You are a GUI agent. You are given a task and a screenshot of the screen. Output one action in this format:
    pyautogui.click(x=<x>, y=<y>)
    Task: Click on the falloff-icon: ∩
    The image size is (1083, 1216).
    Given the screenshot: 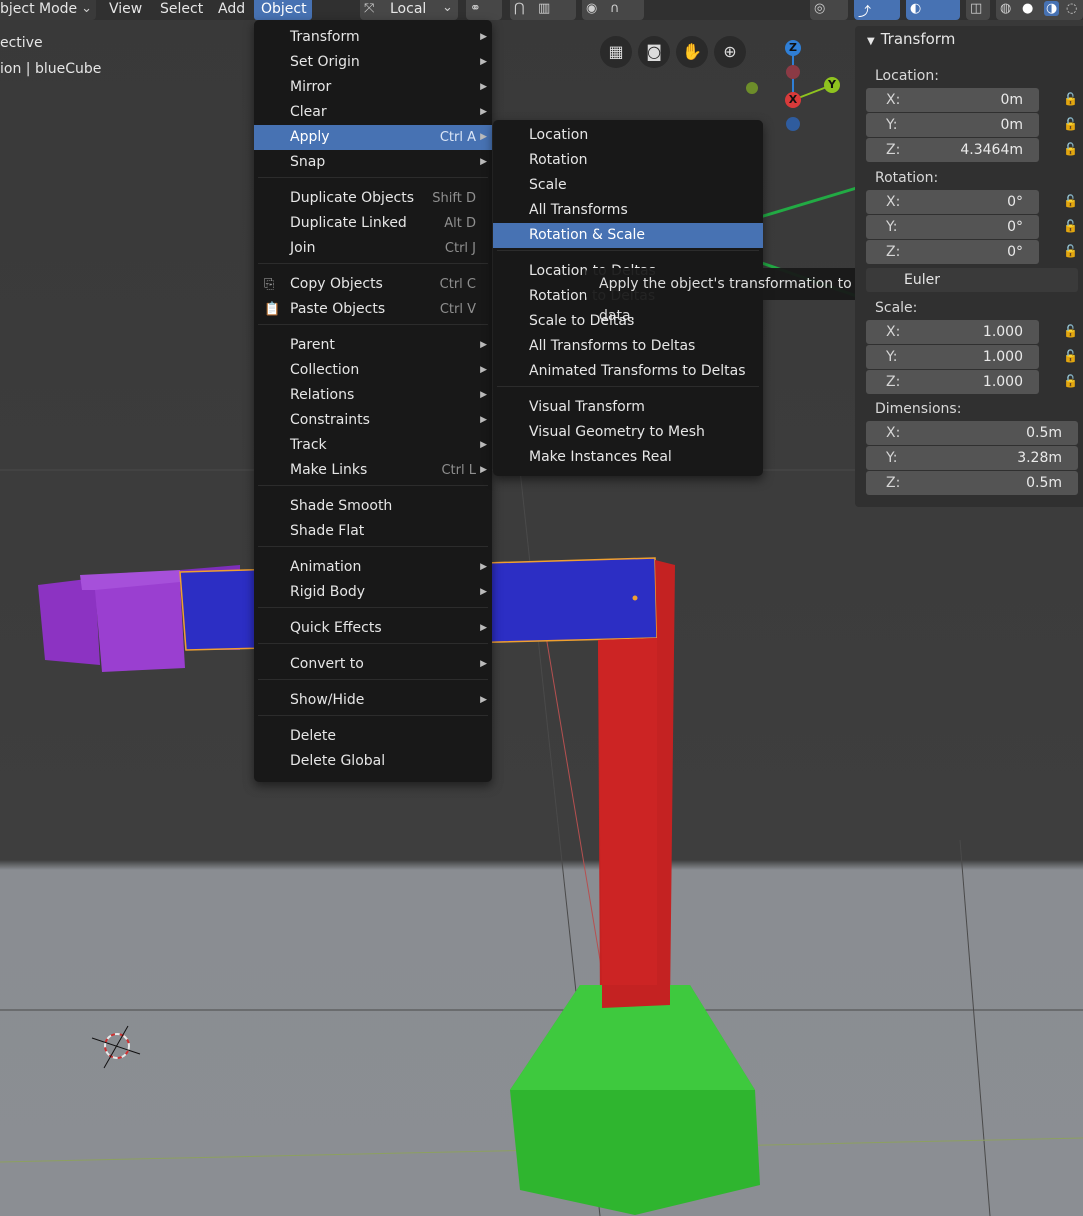 What is the action you would take?
    pyautogui.click(x=615, y=8)
    